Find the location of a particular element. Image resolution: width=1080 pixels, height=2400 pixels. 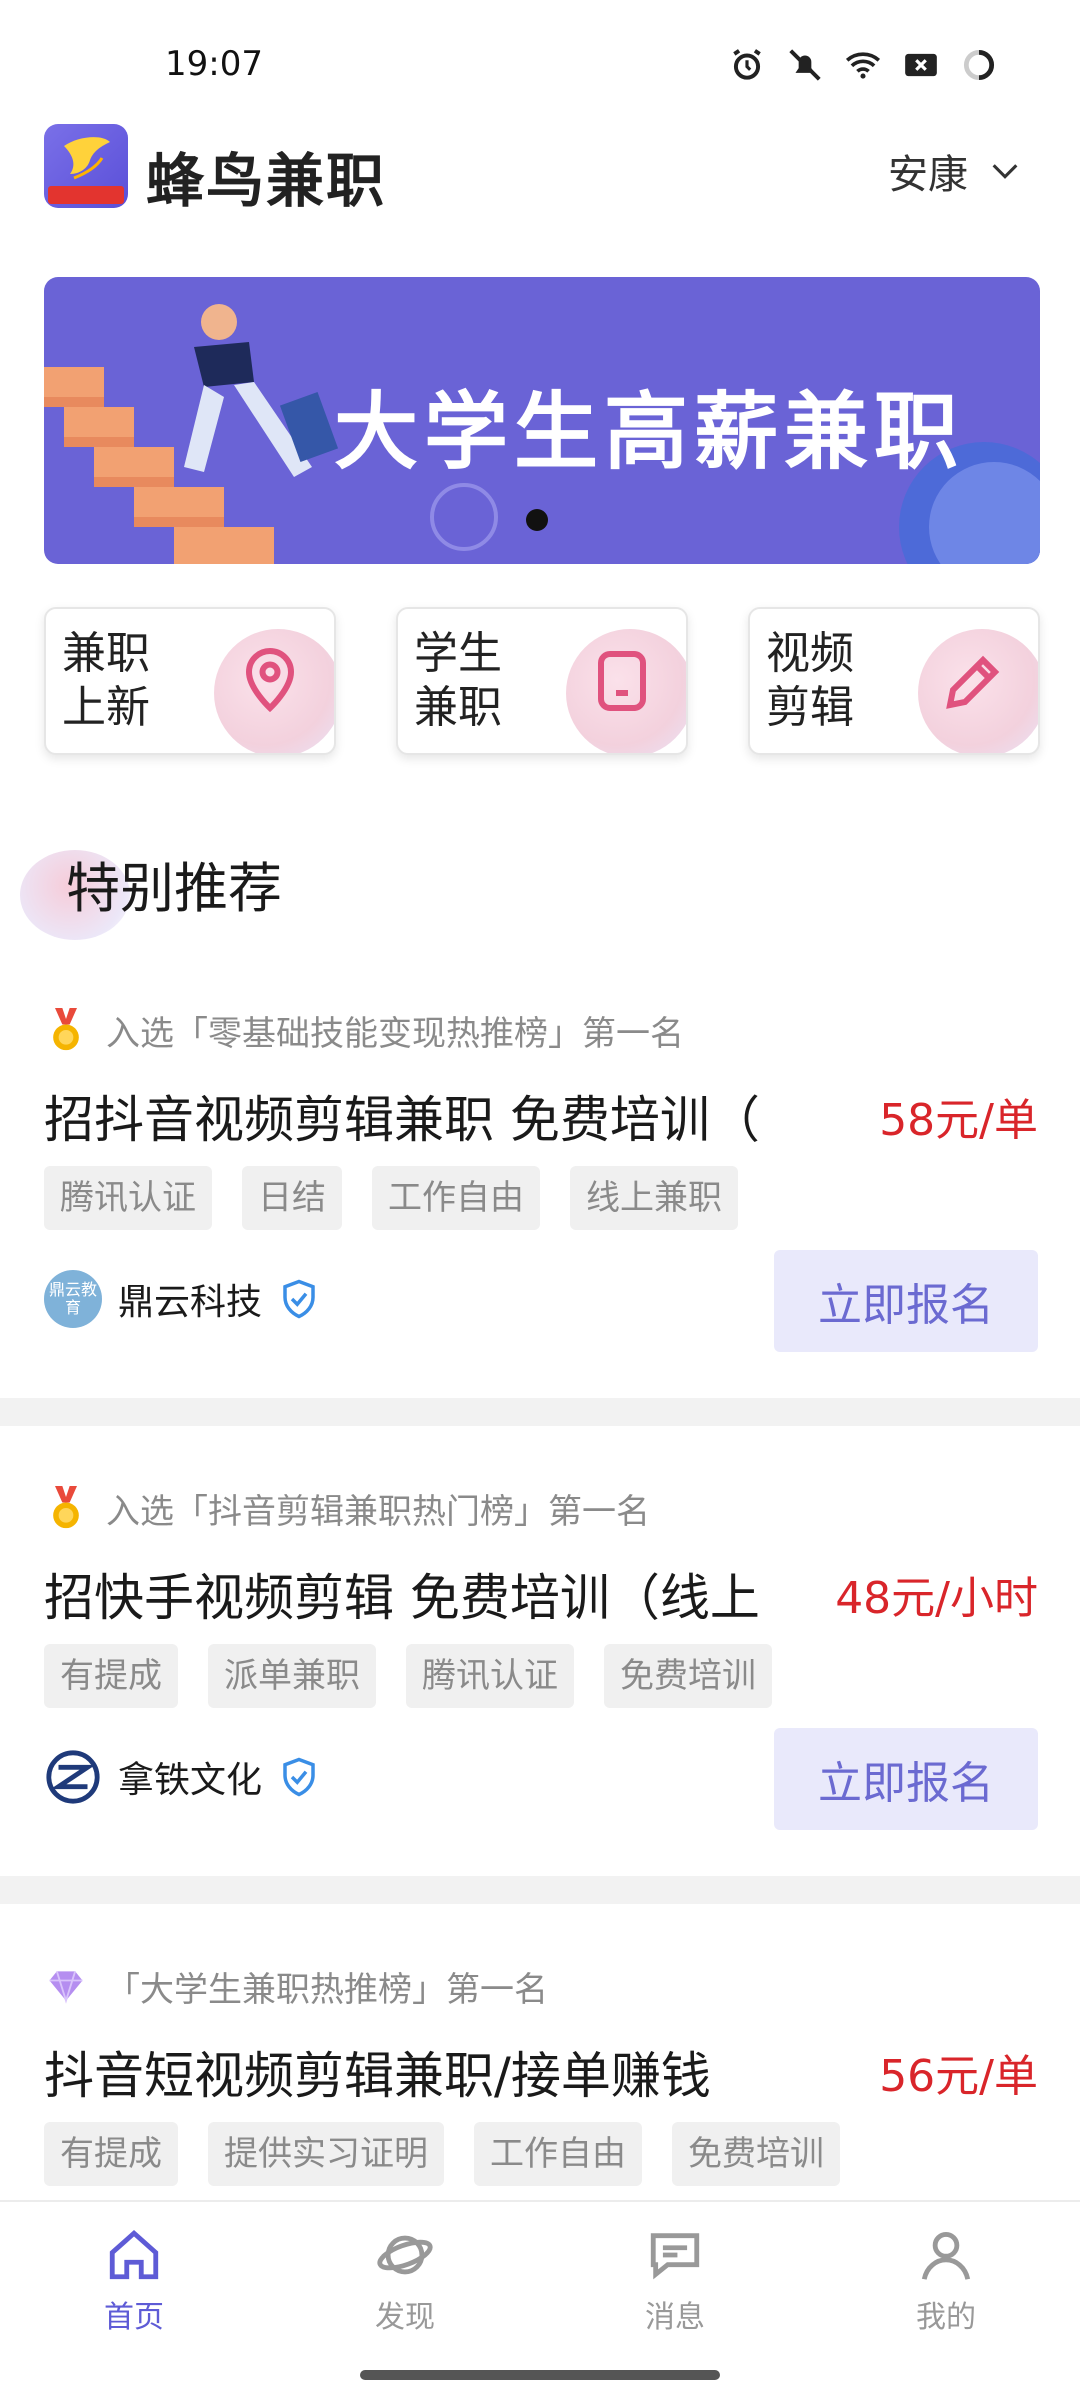

job-salary: 58元/单 is located at coordinates (958, 1120).